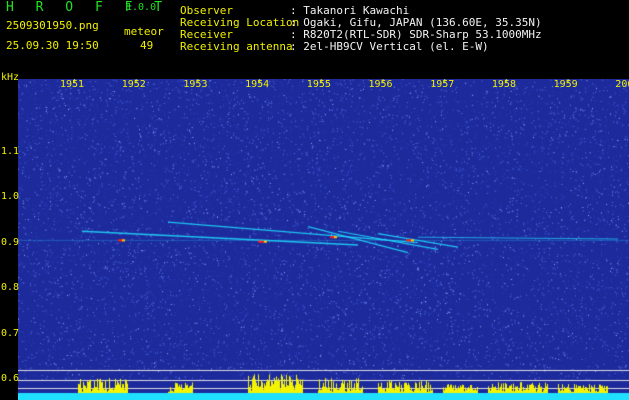 The image size is (629, 400). Describe the element at coordinates (565, 84) in the screenshot. I see `x-tick-label: 1959` at that location.